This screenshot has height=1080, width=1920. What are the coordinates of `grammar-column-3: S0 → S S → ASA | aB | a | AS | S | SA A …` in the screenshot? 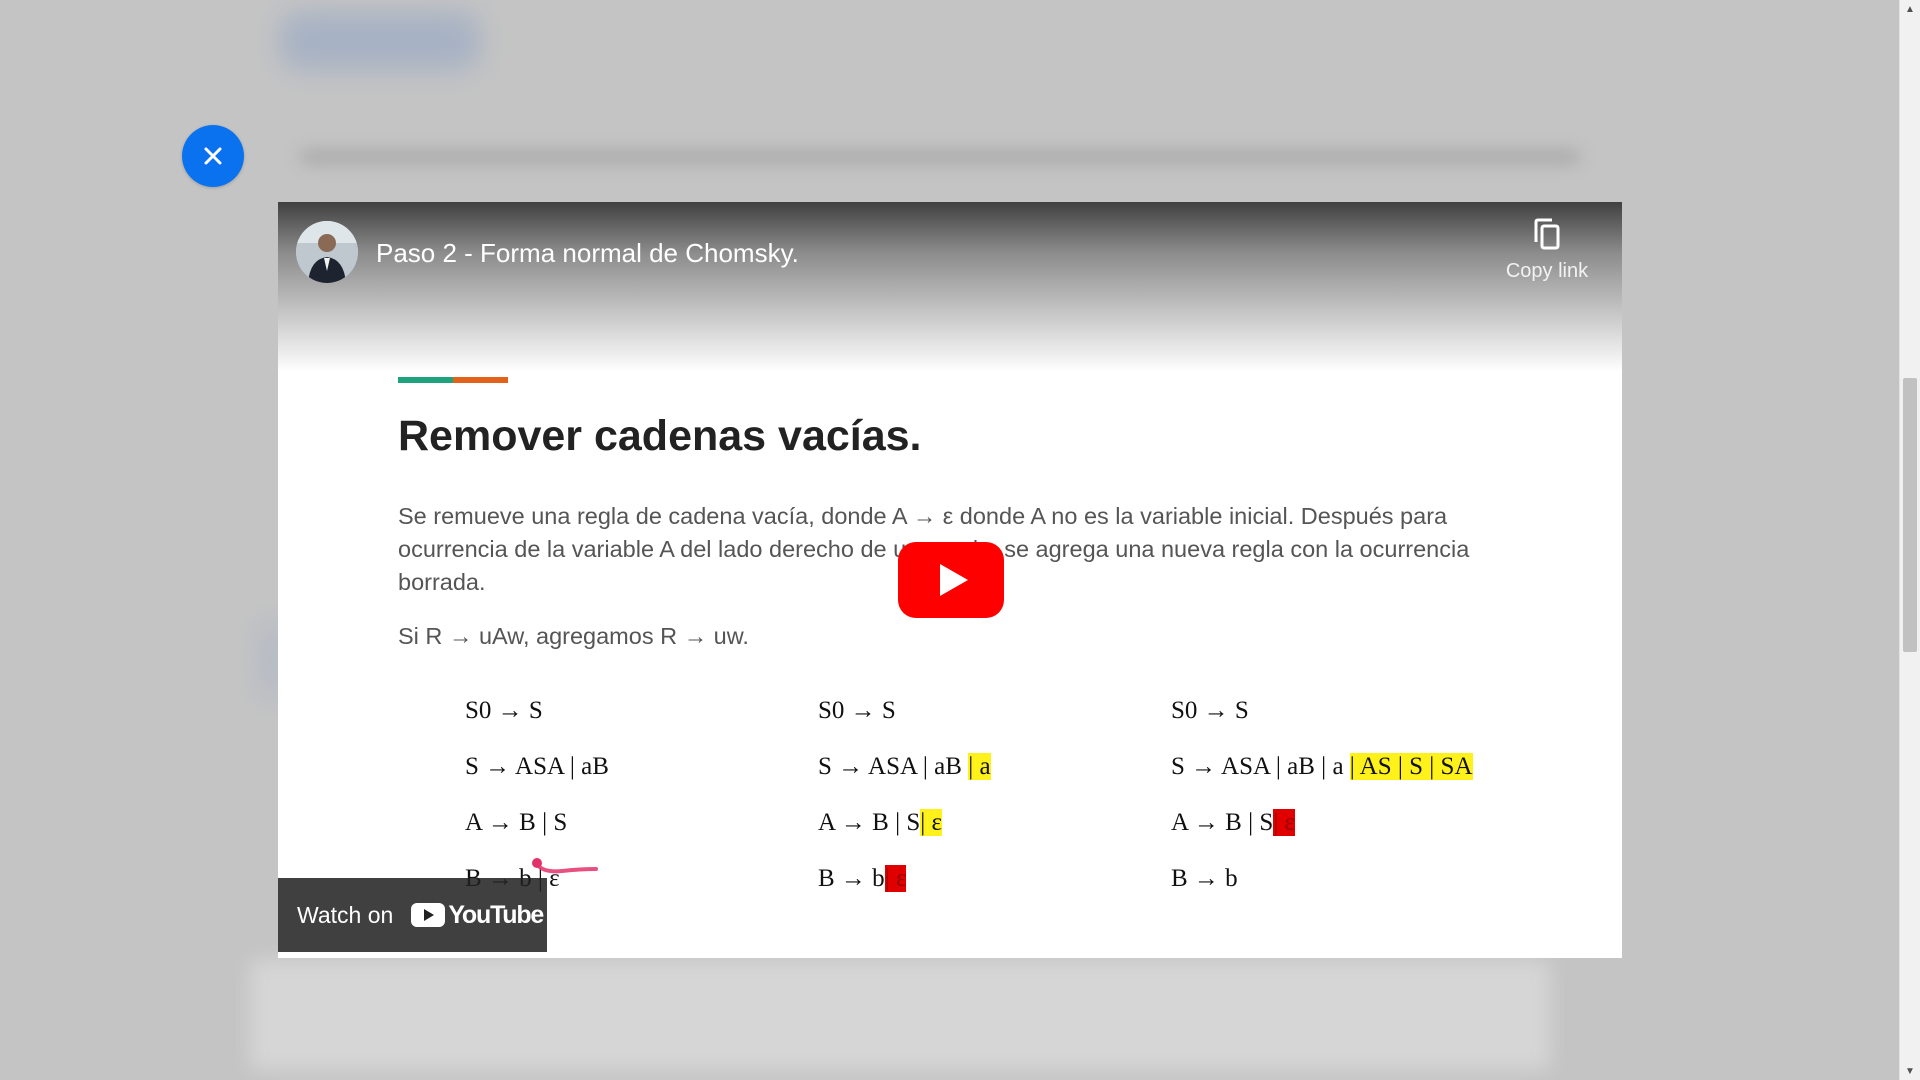 It's located at (1322, 806).